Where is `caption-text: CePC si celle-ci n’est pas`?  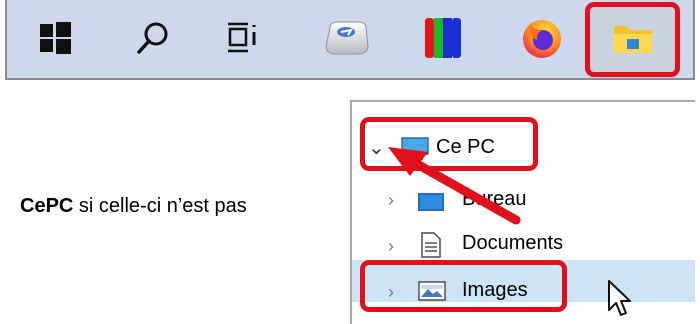
caption-text: CePC si celle-ci n’est pas is located at coordinates (133, 206).